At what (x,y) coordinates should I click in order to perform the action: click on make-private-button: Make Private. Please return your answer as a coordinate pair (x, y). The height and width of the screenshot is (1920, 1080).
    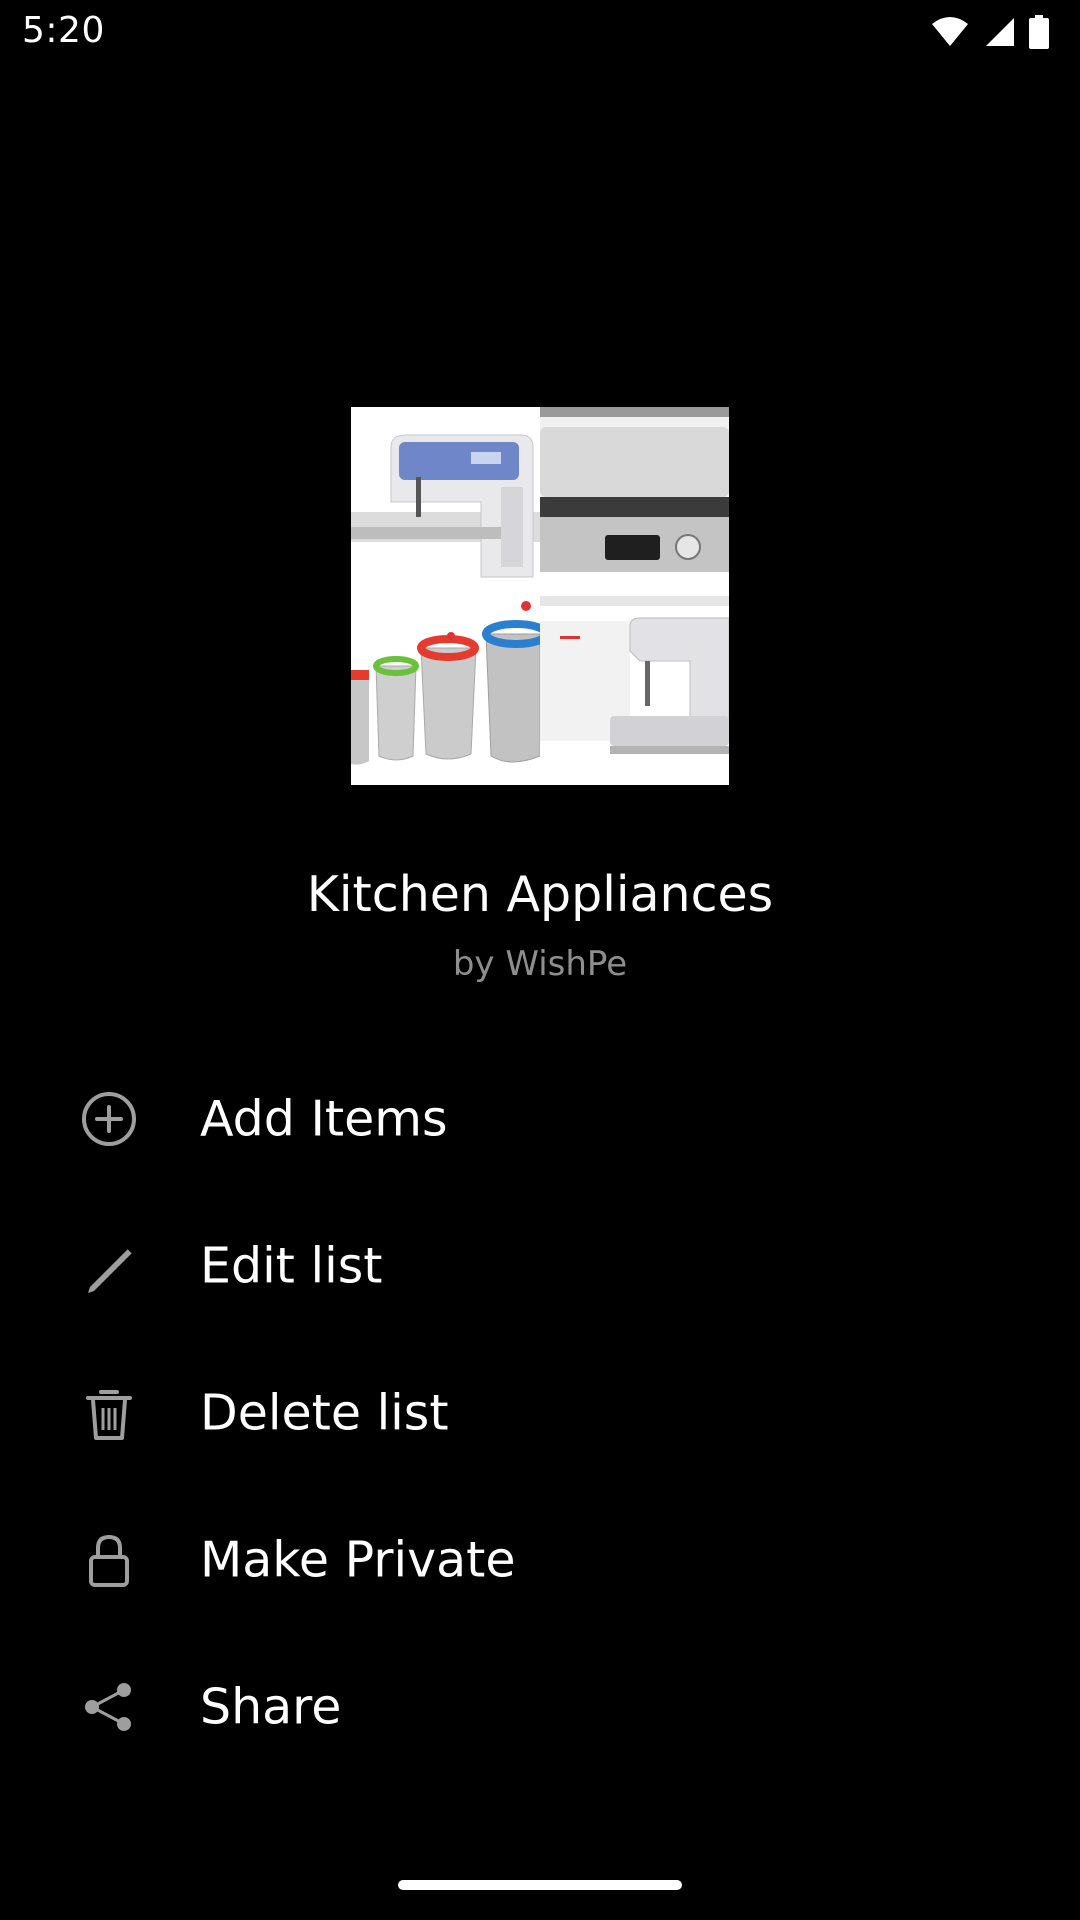
    Looking at the image, I should click on (540, 1559).